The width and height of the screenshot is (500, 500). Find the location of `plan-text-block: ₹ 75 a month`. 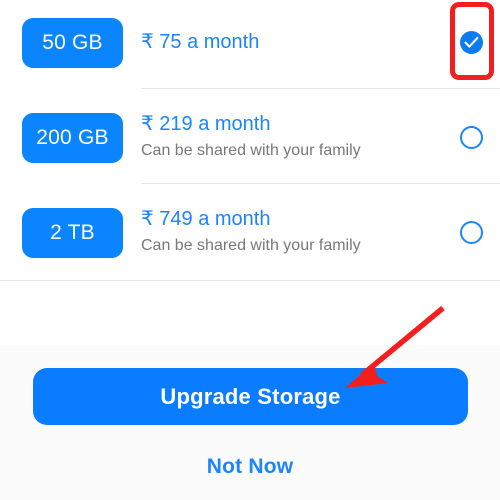

plan-text-block: ₹ 75 a month is located at coordinates (286, 42).